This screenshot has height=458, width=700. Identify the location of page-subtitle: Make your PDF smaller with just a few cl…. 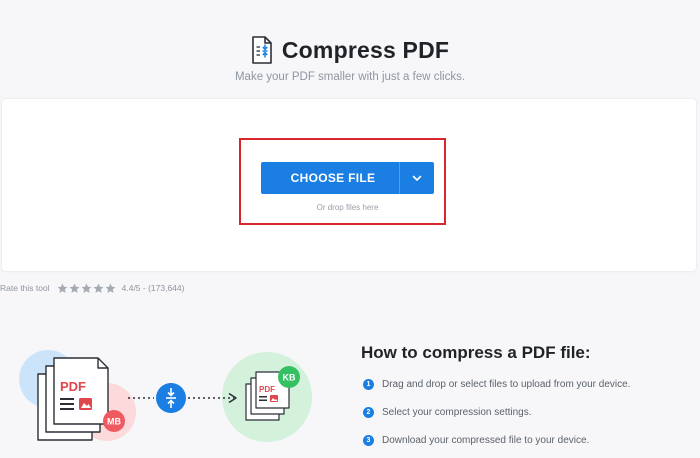
(350, 77).